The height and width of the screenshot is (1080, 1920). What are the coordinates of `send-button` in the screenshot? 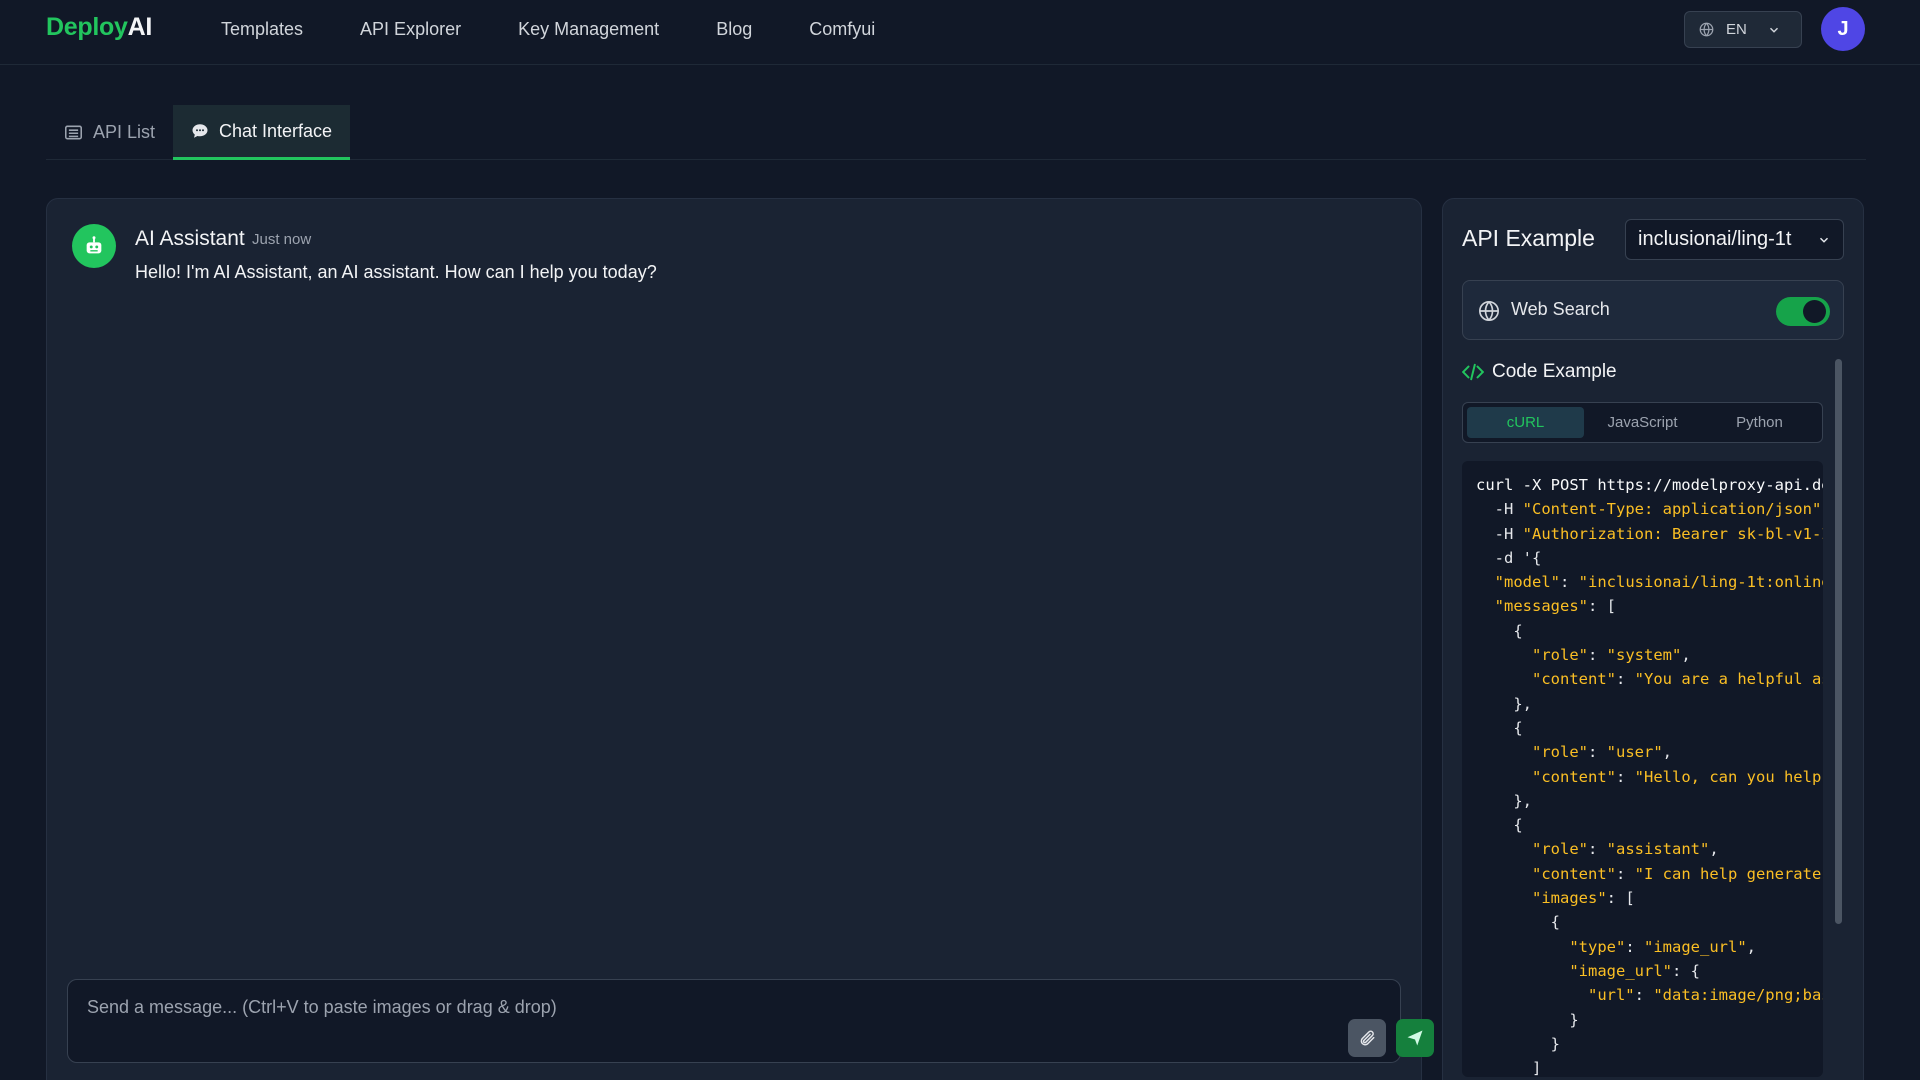 It's located at (1415, 1038).